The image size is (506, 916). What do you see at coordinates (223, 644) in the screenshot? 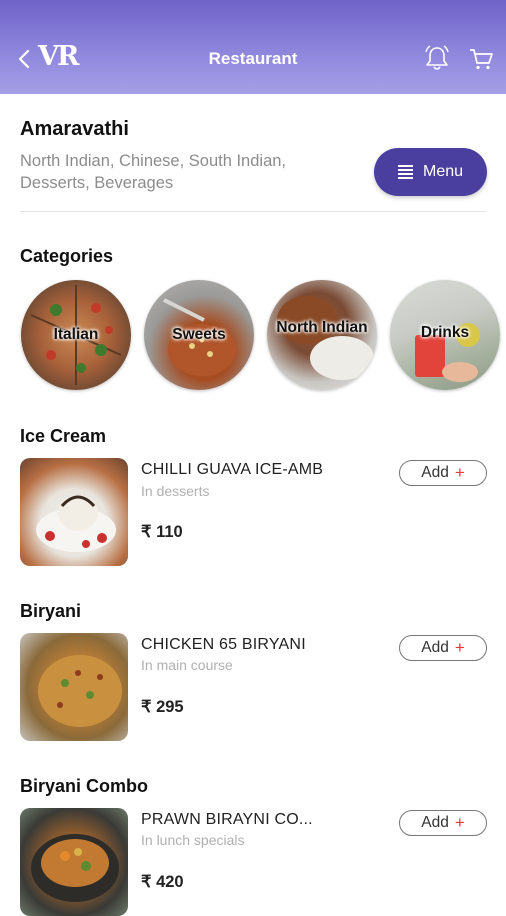
I see `item-name: CHICKEN 65 BIRYANI` at bounding box center [223, 644].